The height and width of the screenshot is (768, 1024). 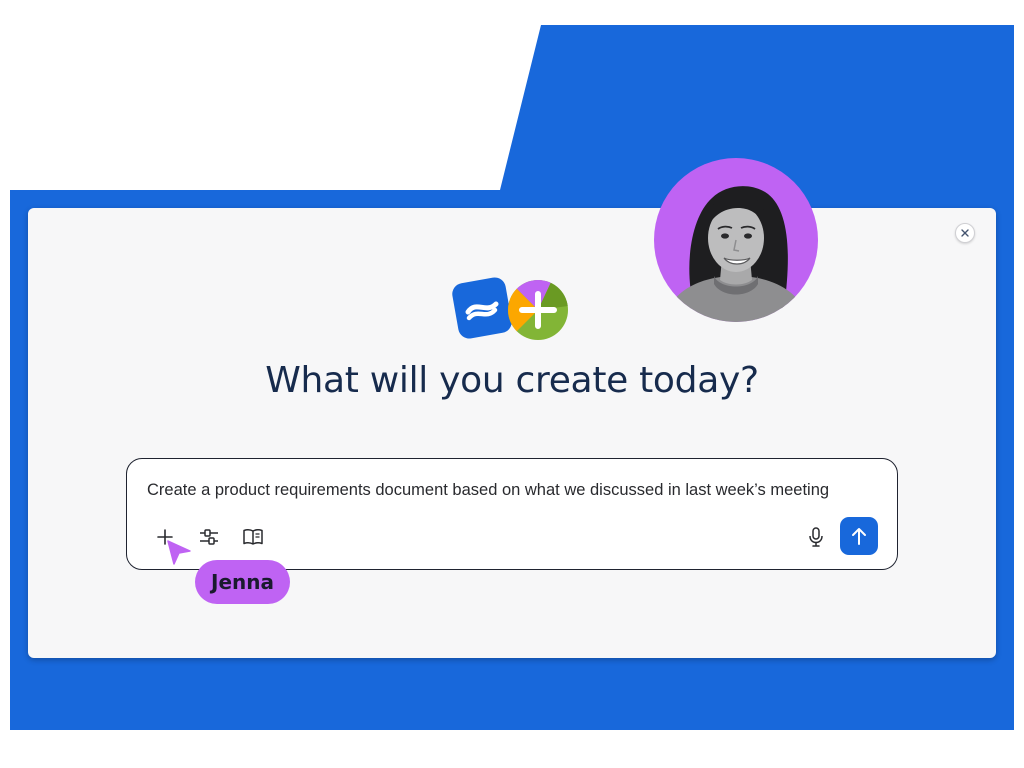 I want to click on send-button, so click(x=859, y=536).